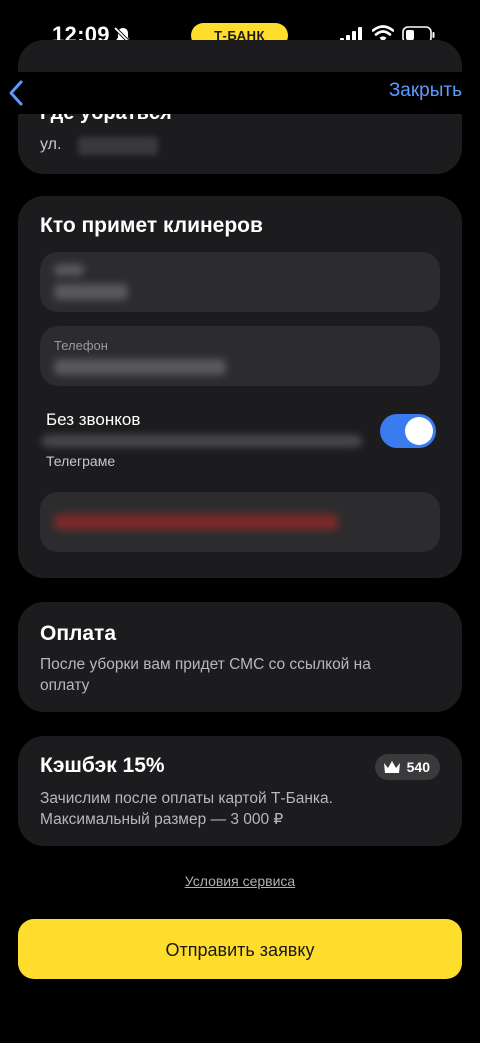 The height and width of the screenshot is (1043, 480). What do you see at coordinates (240, 282) in the screenshot?
I see `name-field` at bounding box center [240, 282].